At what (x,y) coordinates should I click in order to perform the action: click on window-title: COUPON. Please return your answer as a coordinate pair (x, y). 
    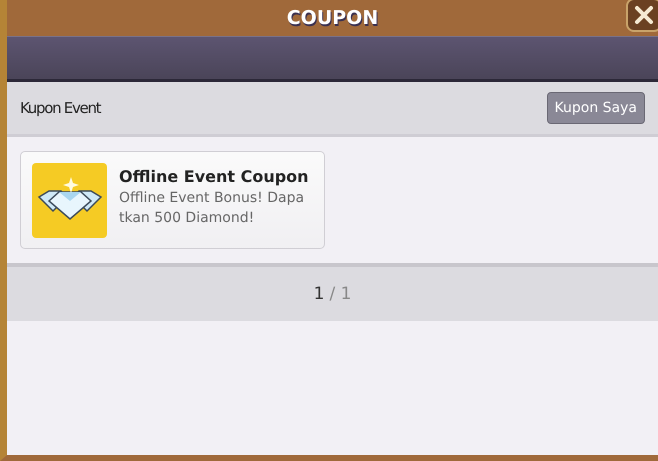
    Looking at the image, I should click on (332, 18).